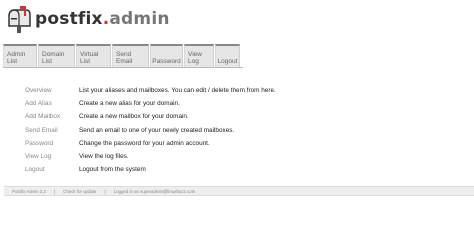 The width and height of the screenshot is (474, 242). What do you see at coordinates (139, 19) in the screenshot?
I see `logo-name-admin: admin` at bounding box center [139, 19].